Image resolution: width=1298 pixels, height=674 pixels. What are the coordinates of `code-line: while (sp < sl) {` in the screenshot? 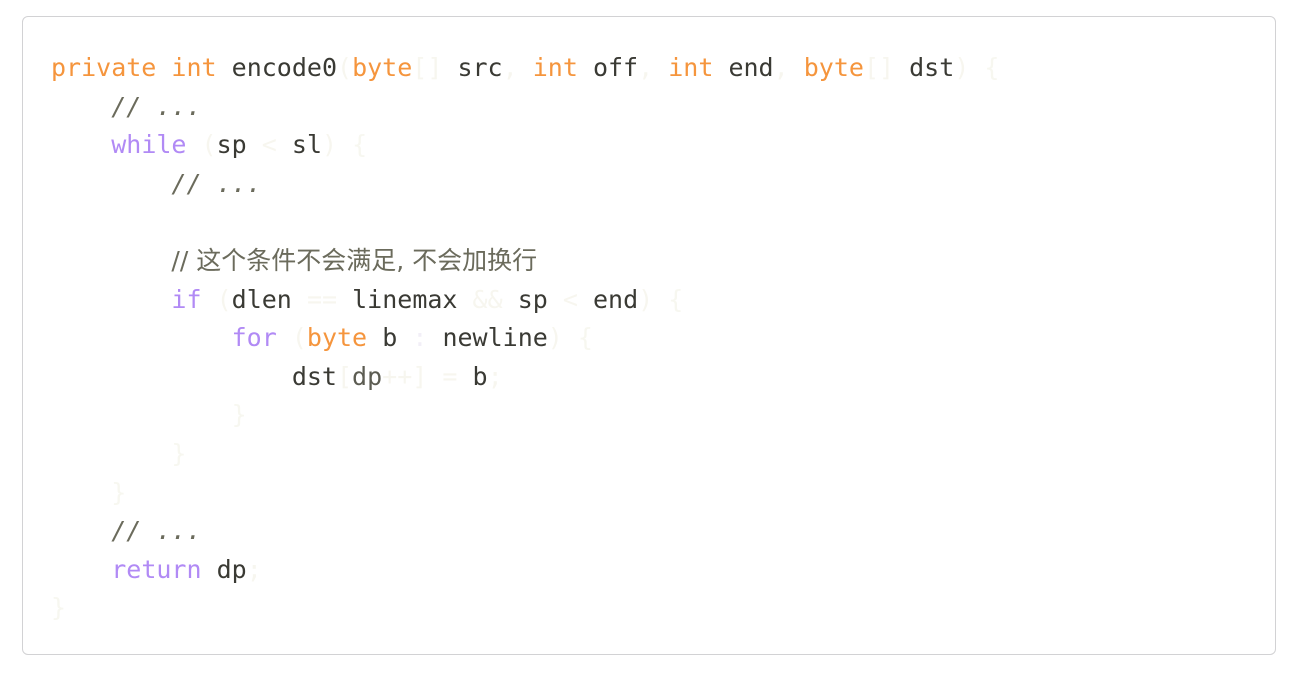 It's located at (663, 145).